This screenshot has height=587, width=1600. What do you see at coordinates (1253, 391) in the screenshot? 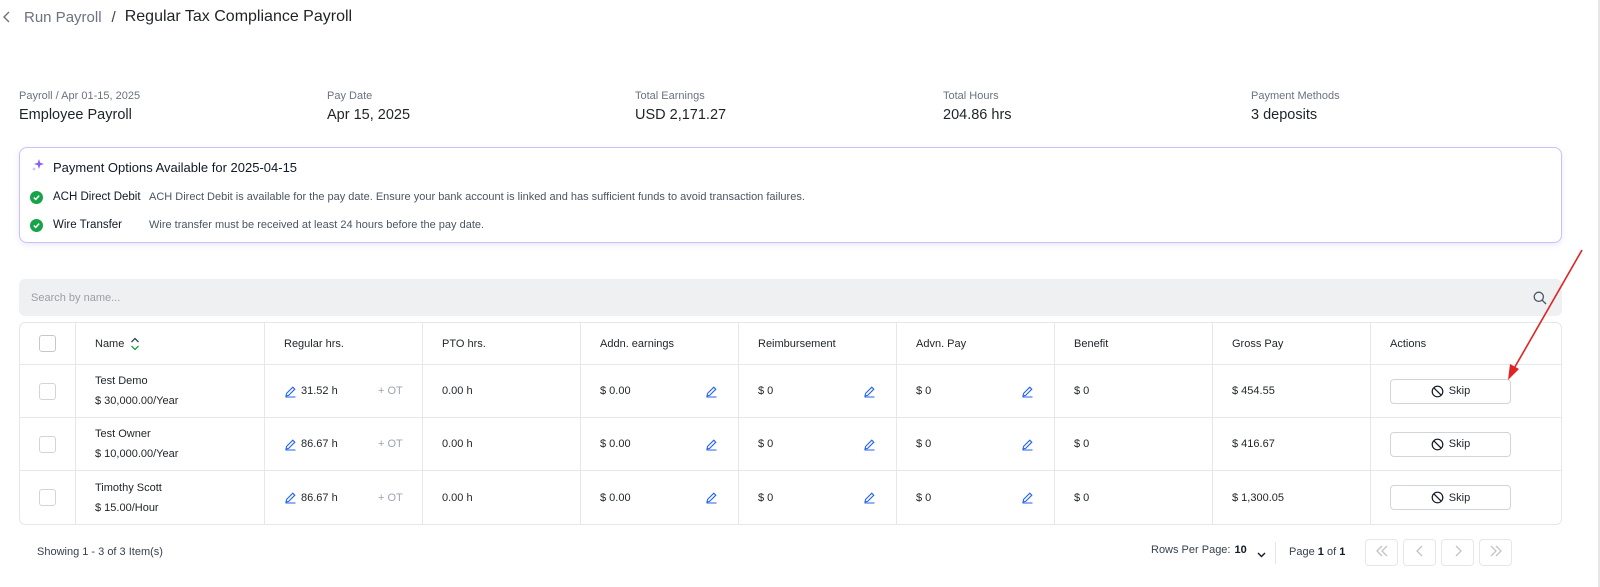
I see `gross-pay-value: $ 454.55` at bounding box center [1253, 391].